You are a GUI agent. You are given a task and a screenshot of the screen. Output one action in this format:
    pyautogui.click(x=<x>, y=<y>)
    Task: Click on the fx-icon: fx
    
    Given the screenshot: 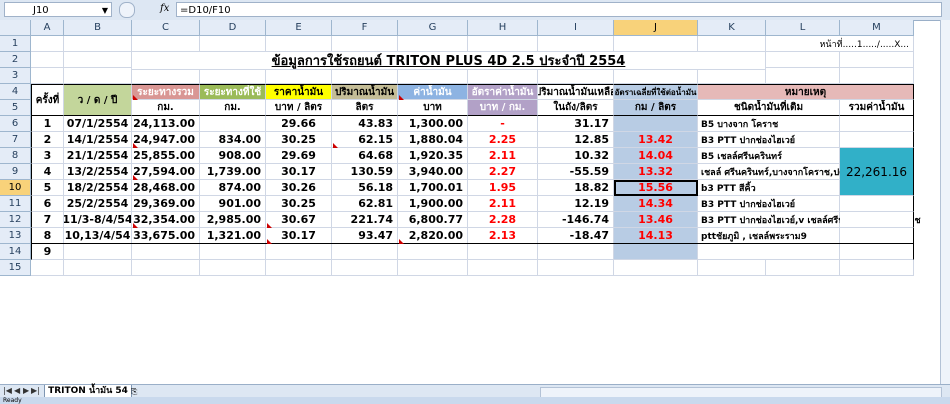 What is the action you would take?
    pyautogui.click(x=164, y=8)
    